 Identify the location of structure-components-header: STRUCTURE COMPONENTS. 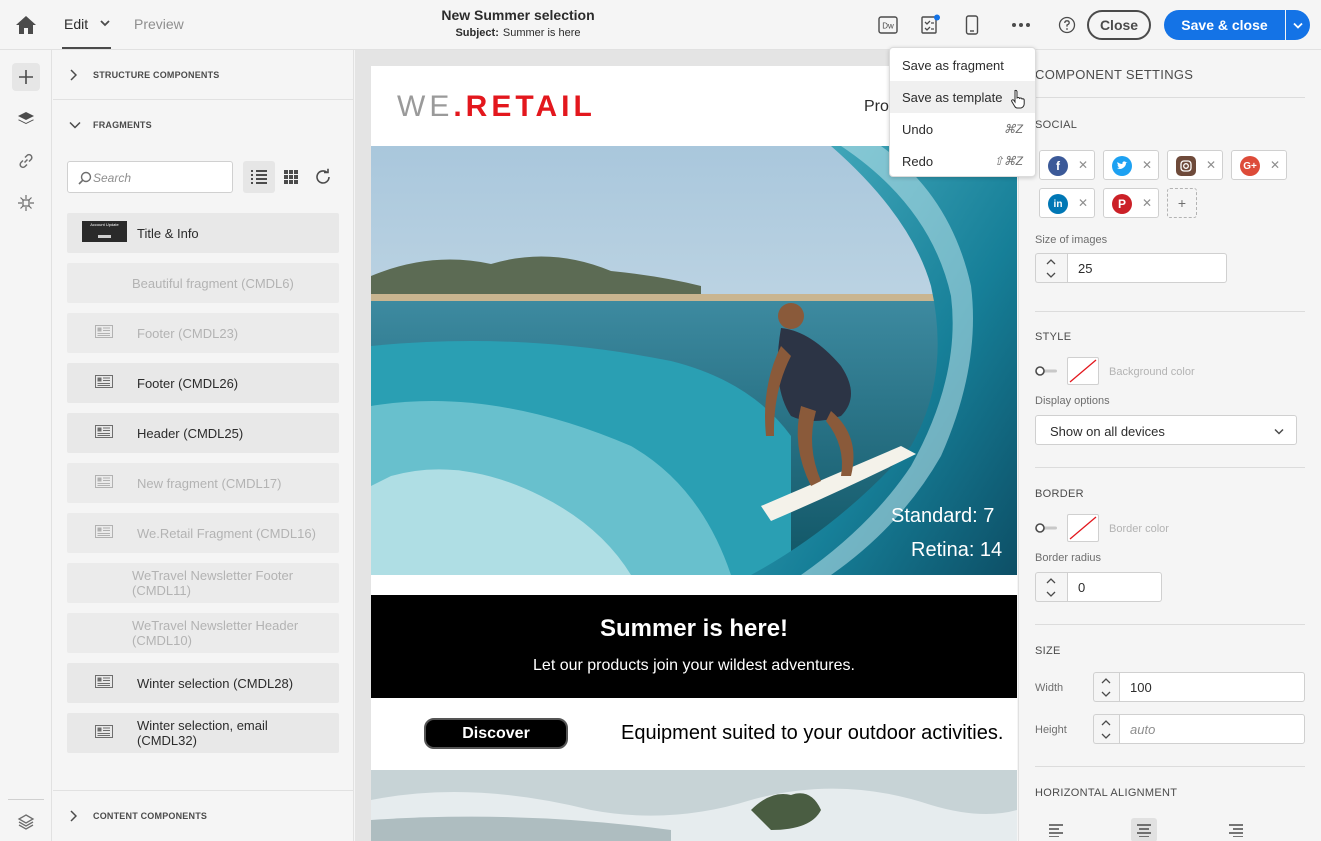
(203, 75).